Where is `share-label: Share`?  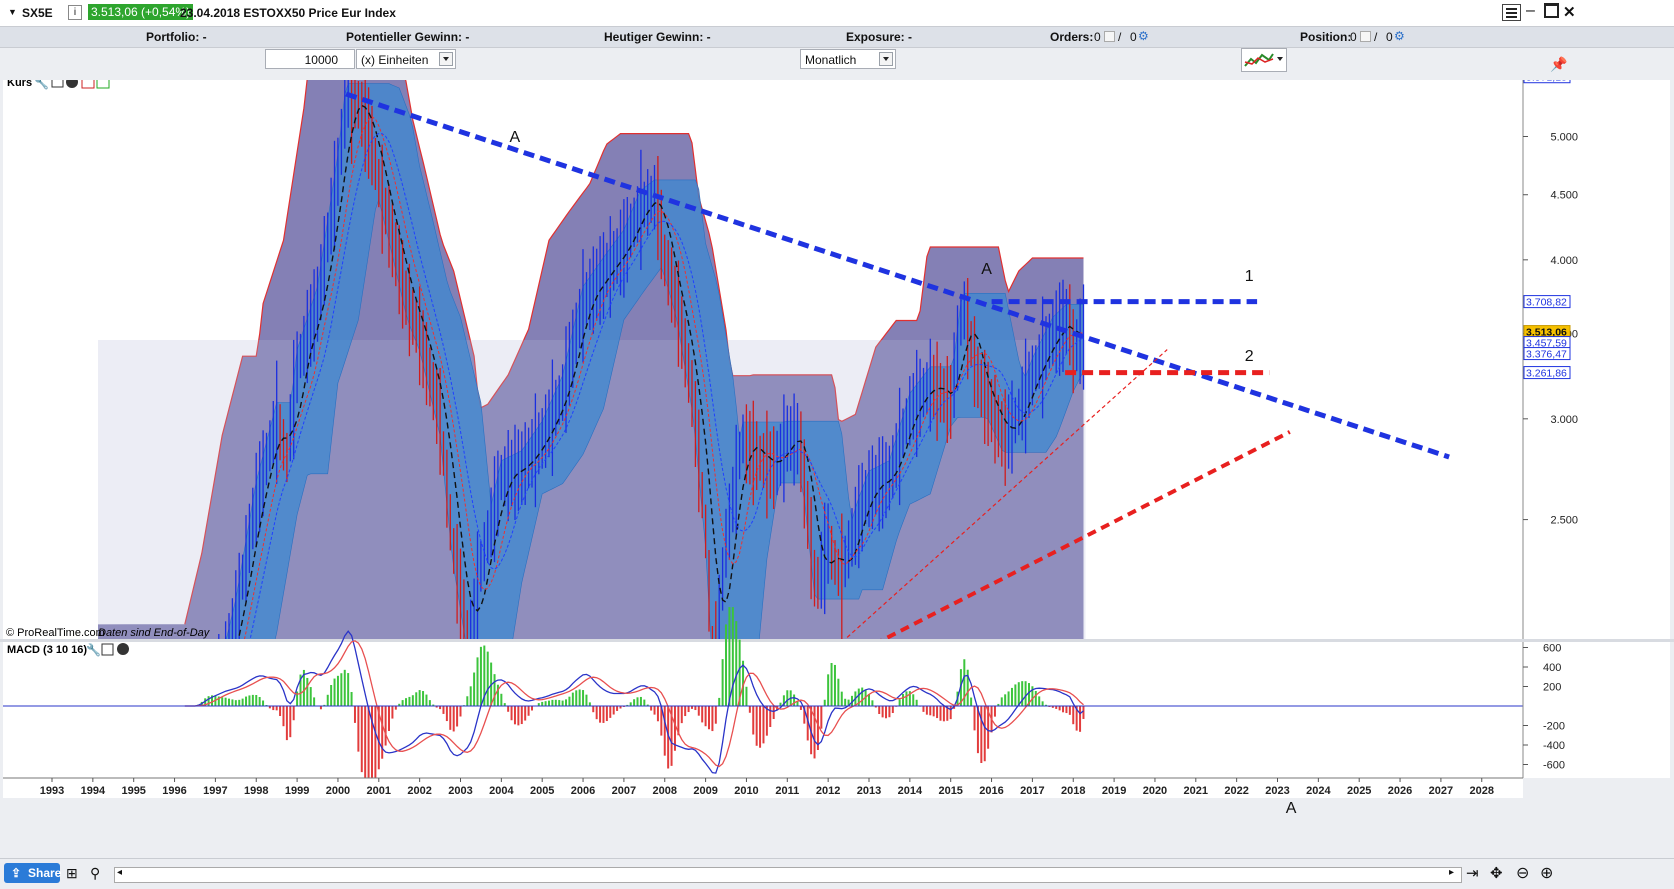 share-label: Share is located at coordinates (45, 873).